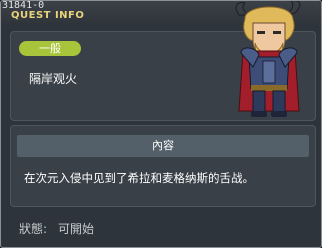 The width and height of the screenshot is (322, 248). Describe the element at coordinates (48, 15) in the screenshot. I see `window-title: QUEST INFO` at that location.